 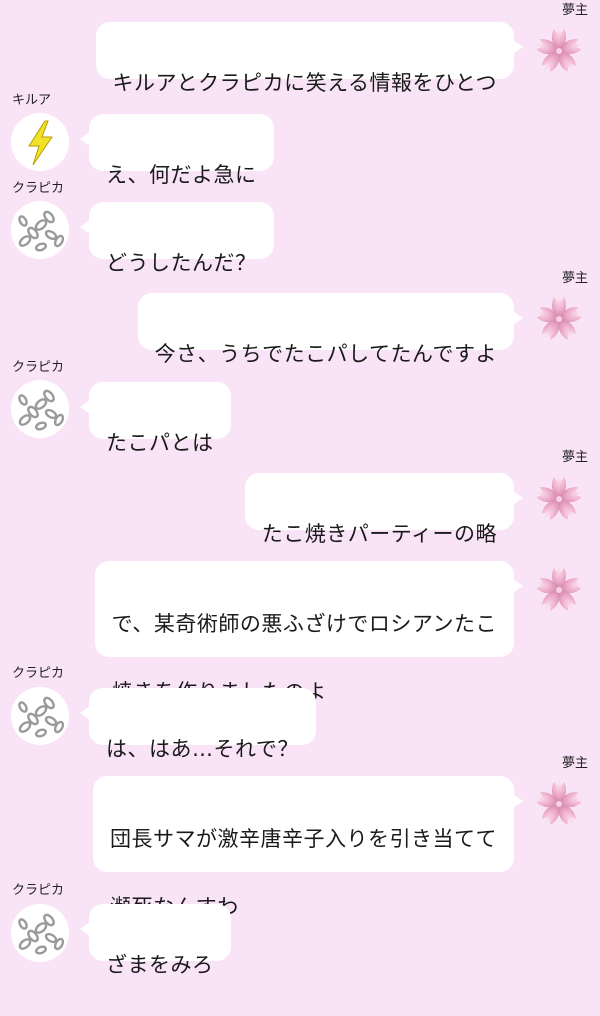 What do you see at coordinates (177, 238) in the screenshot?
I see `message-bubble: どうしたんだ？` at bounding box center [177, 238].